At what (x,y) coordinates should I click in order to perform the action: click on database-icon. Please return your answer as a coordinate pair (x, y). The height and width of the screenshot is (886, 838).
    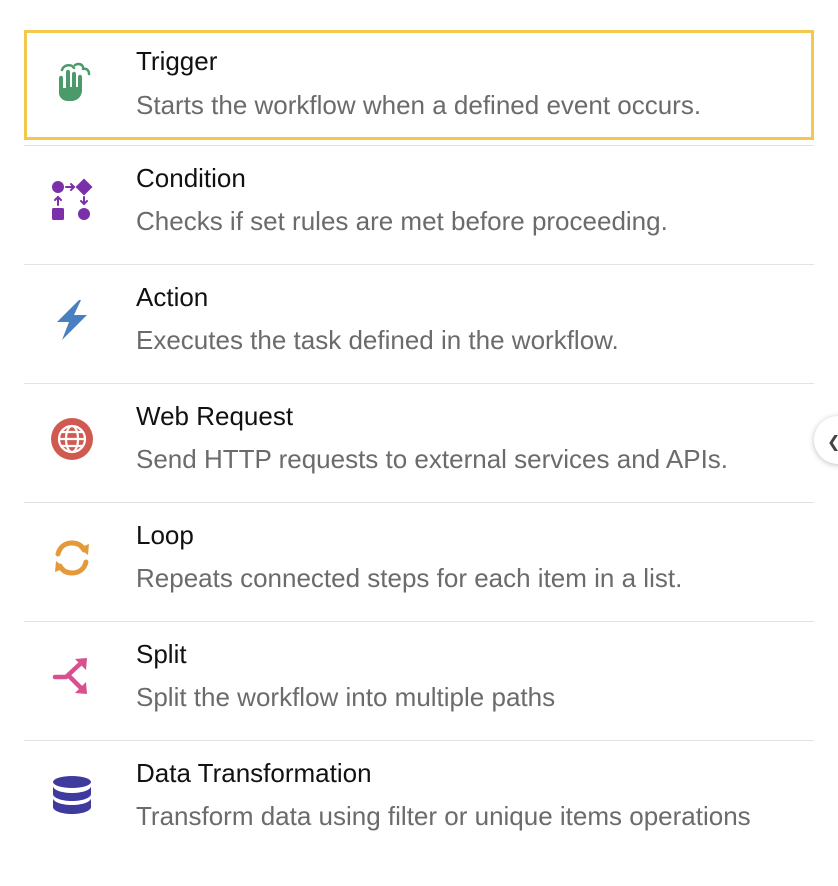
    Looking at the image, I should click on (72, 796).